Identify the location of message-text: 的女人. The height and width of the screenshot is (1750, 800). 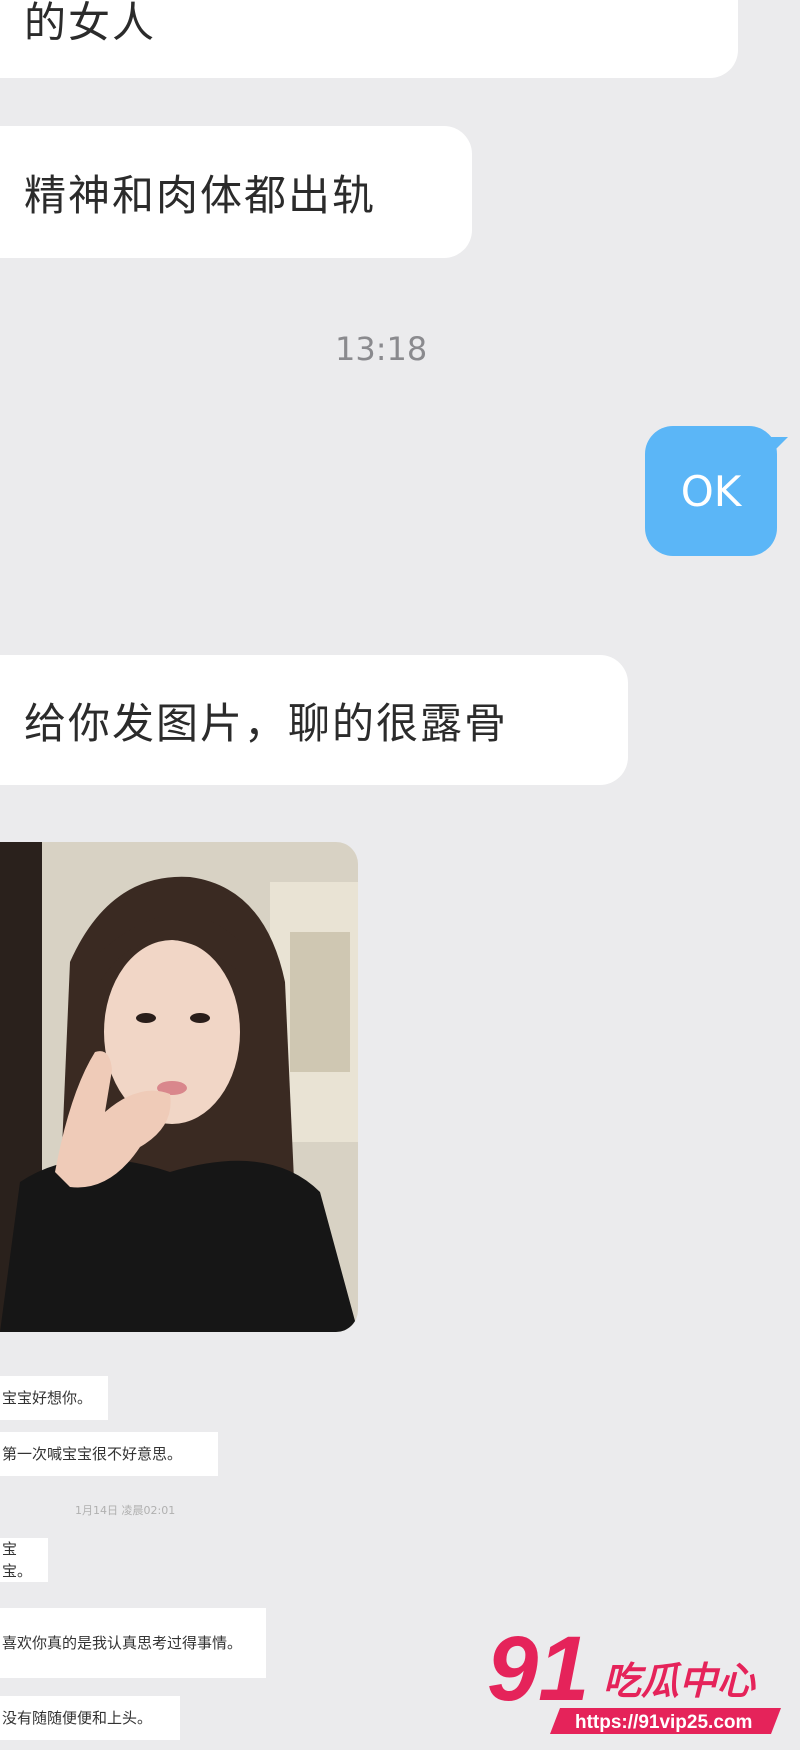
(90, 23).